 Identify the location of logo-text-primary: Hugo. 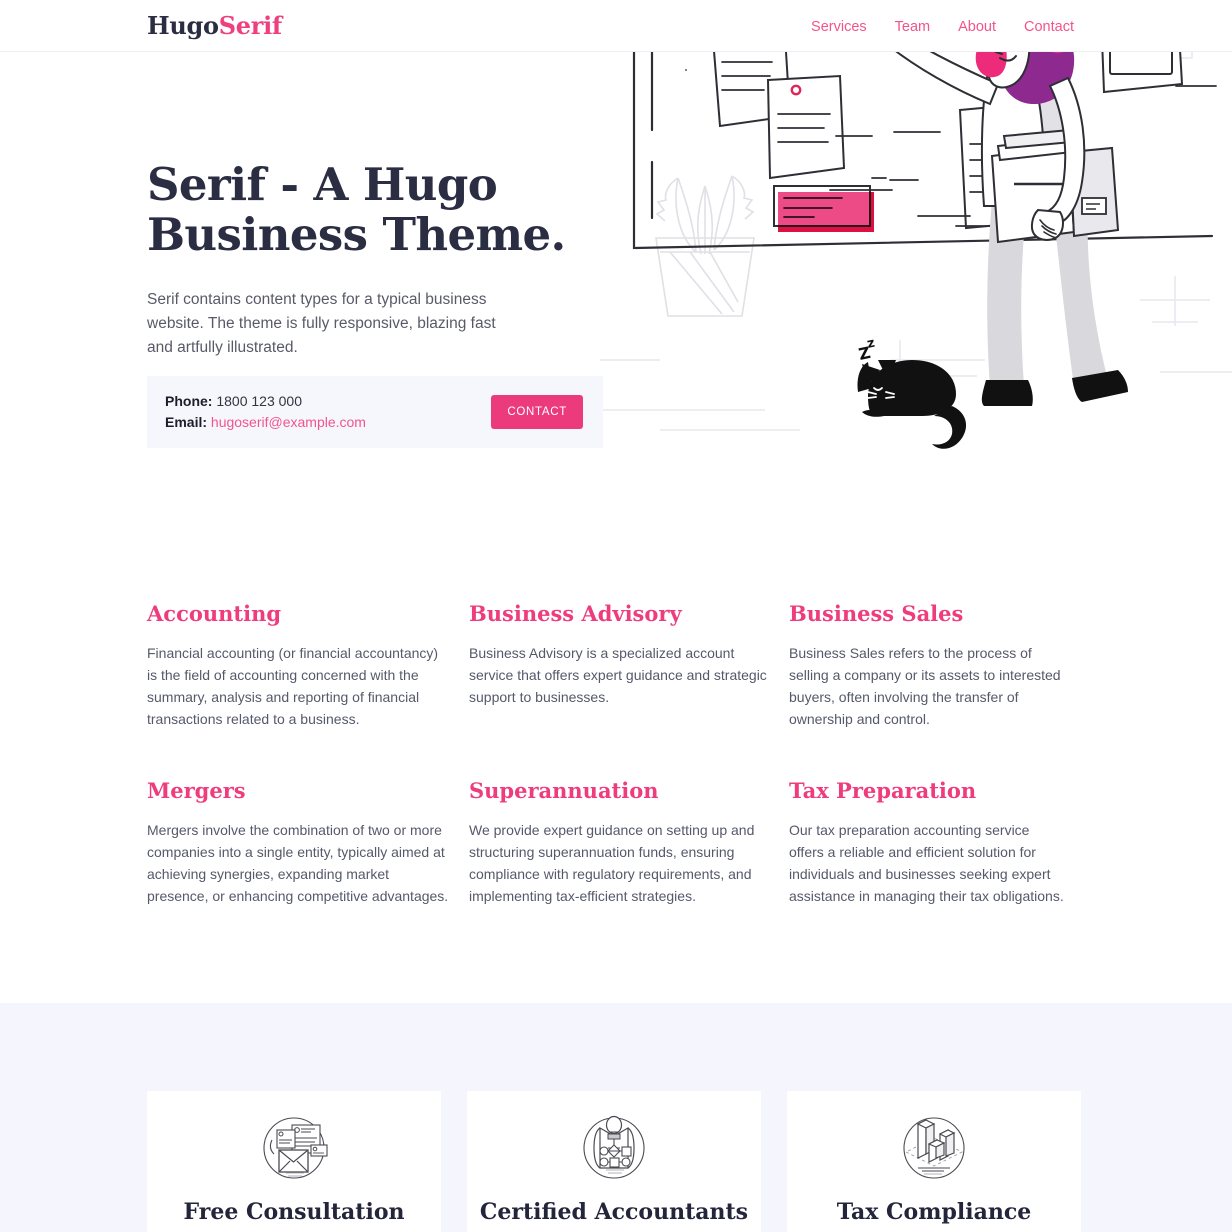
(183, 25).